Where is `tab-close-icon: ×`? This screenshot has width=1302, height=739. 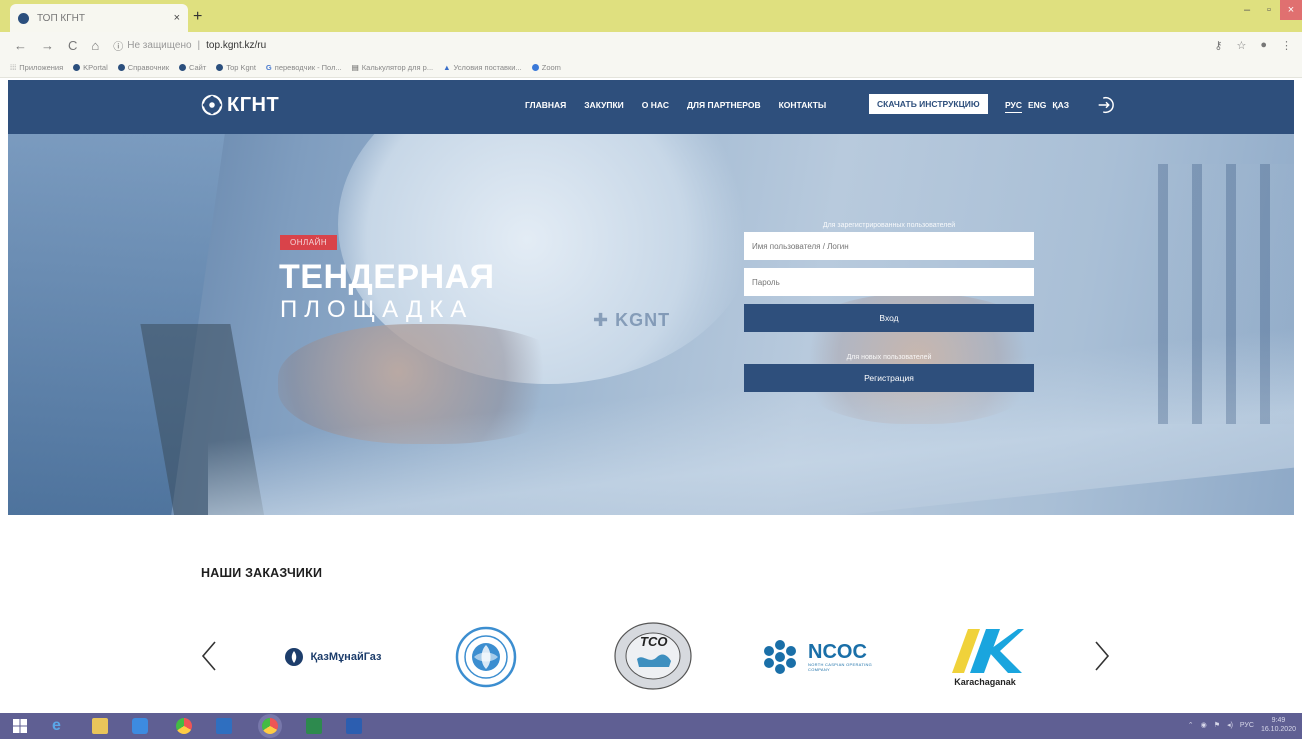
tab-close-icon: × is located at coordinates (177, 18).